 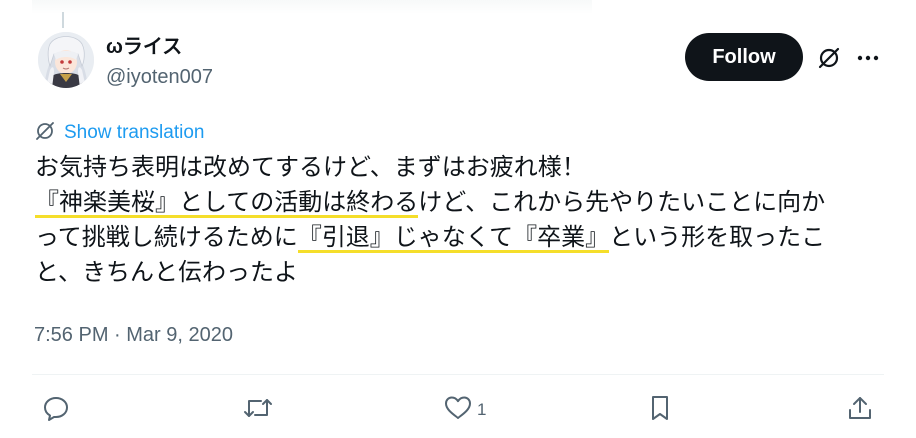 I want to click on reply-icon, so click(x=56, y=410).